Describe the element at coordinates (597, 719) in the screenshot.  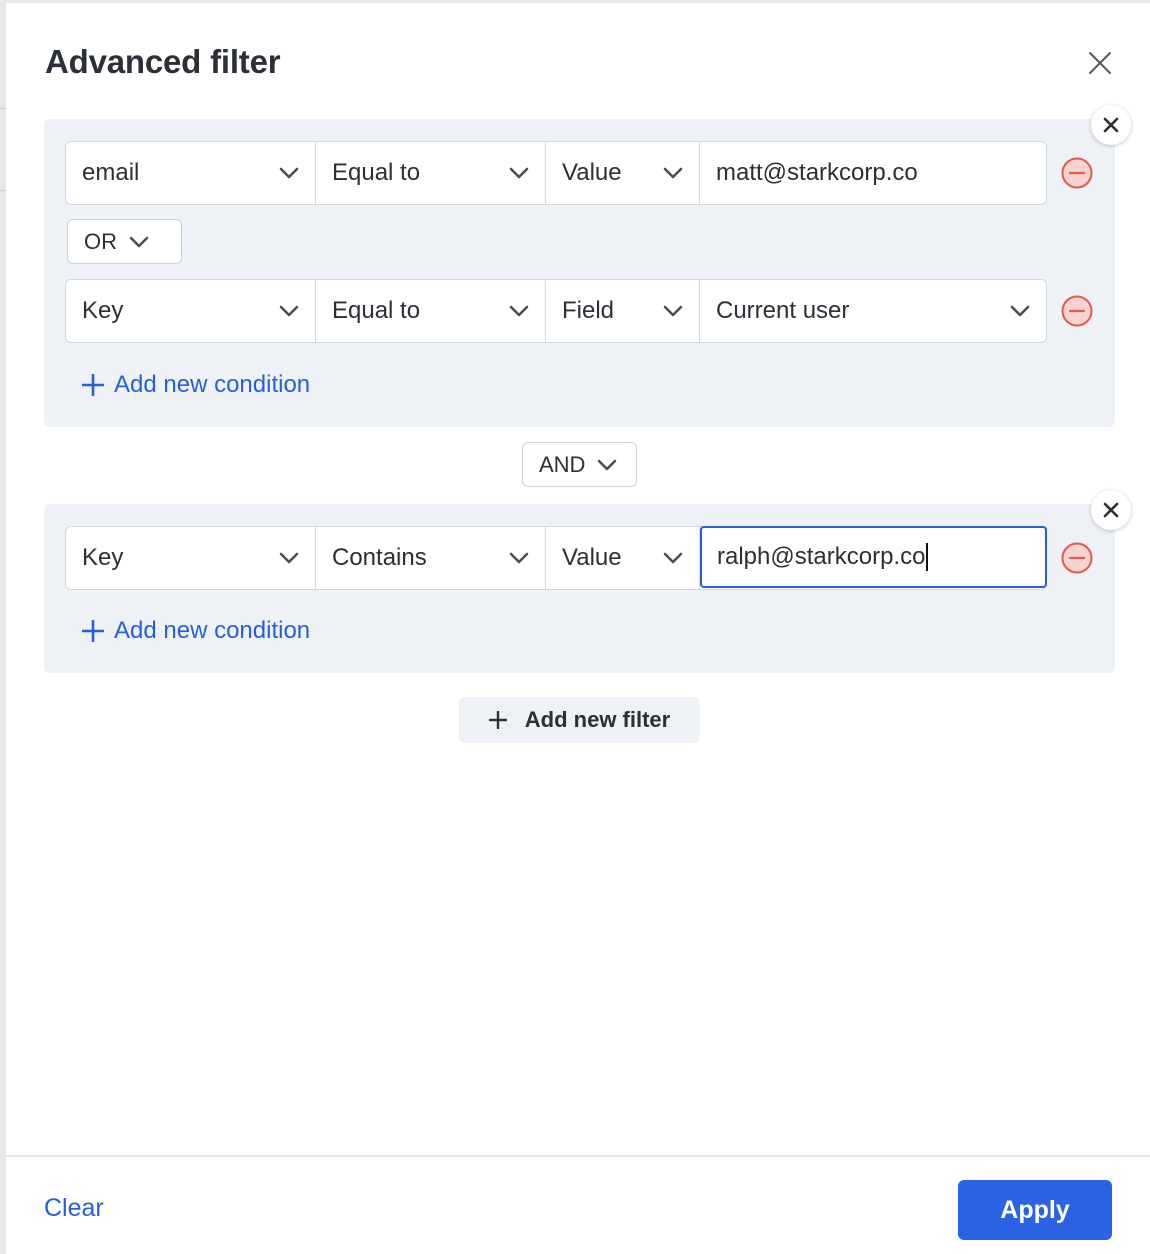
I see `add-filter-label: Add new filter` at that location.